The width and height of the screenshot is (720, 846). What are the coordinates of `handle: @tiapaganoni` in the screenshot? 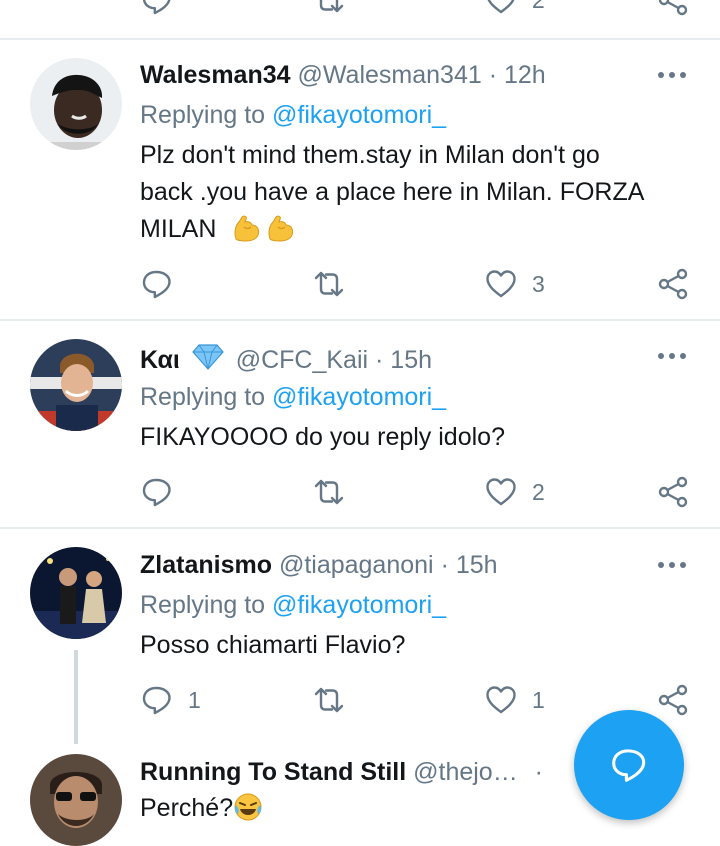 It's located at (356, 565).